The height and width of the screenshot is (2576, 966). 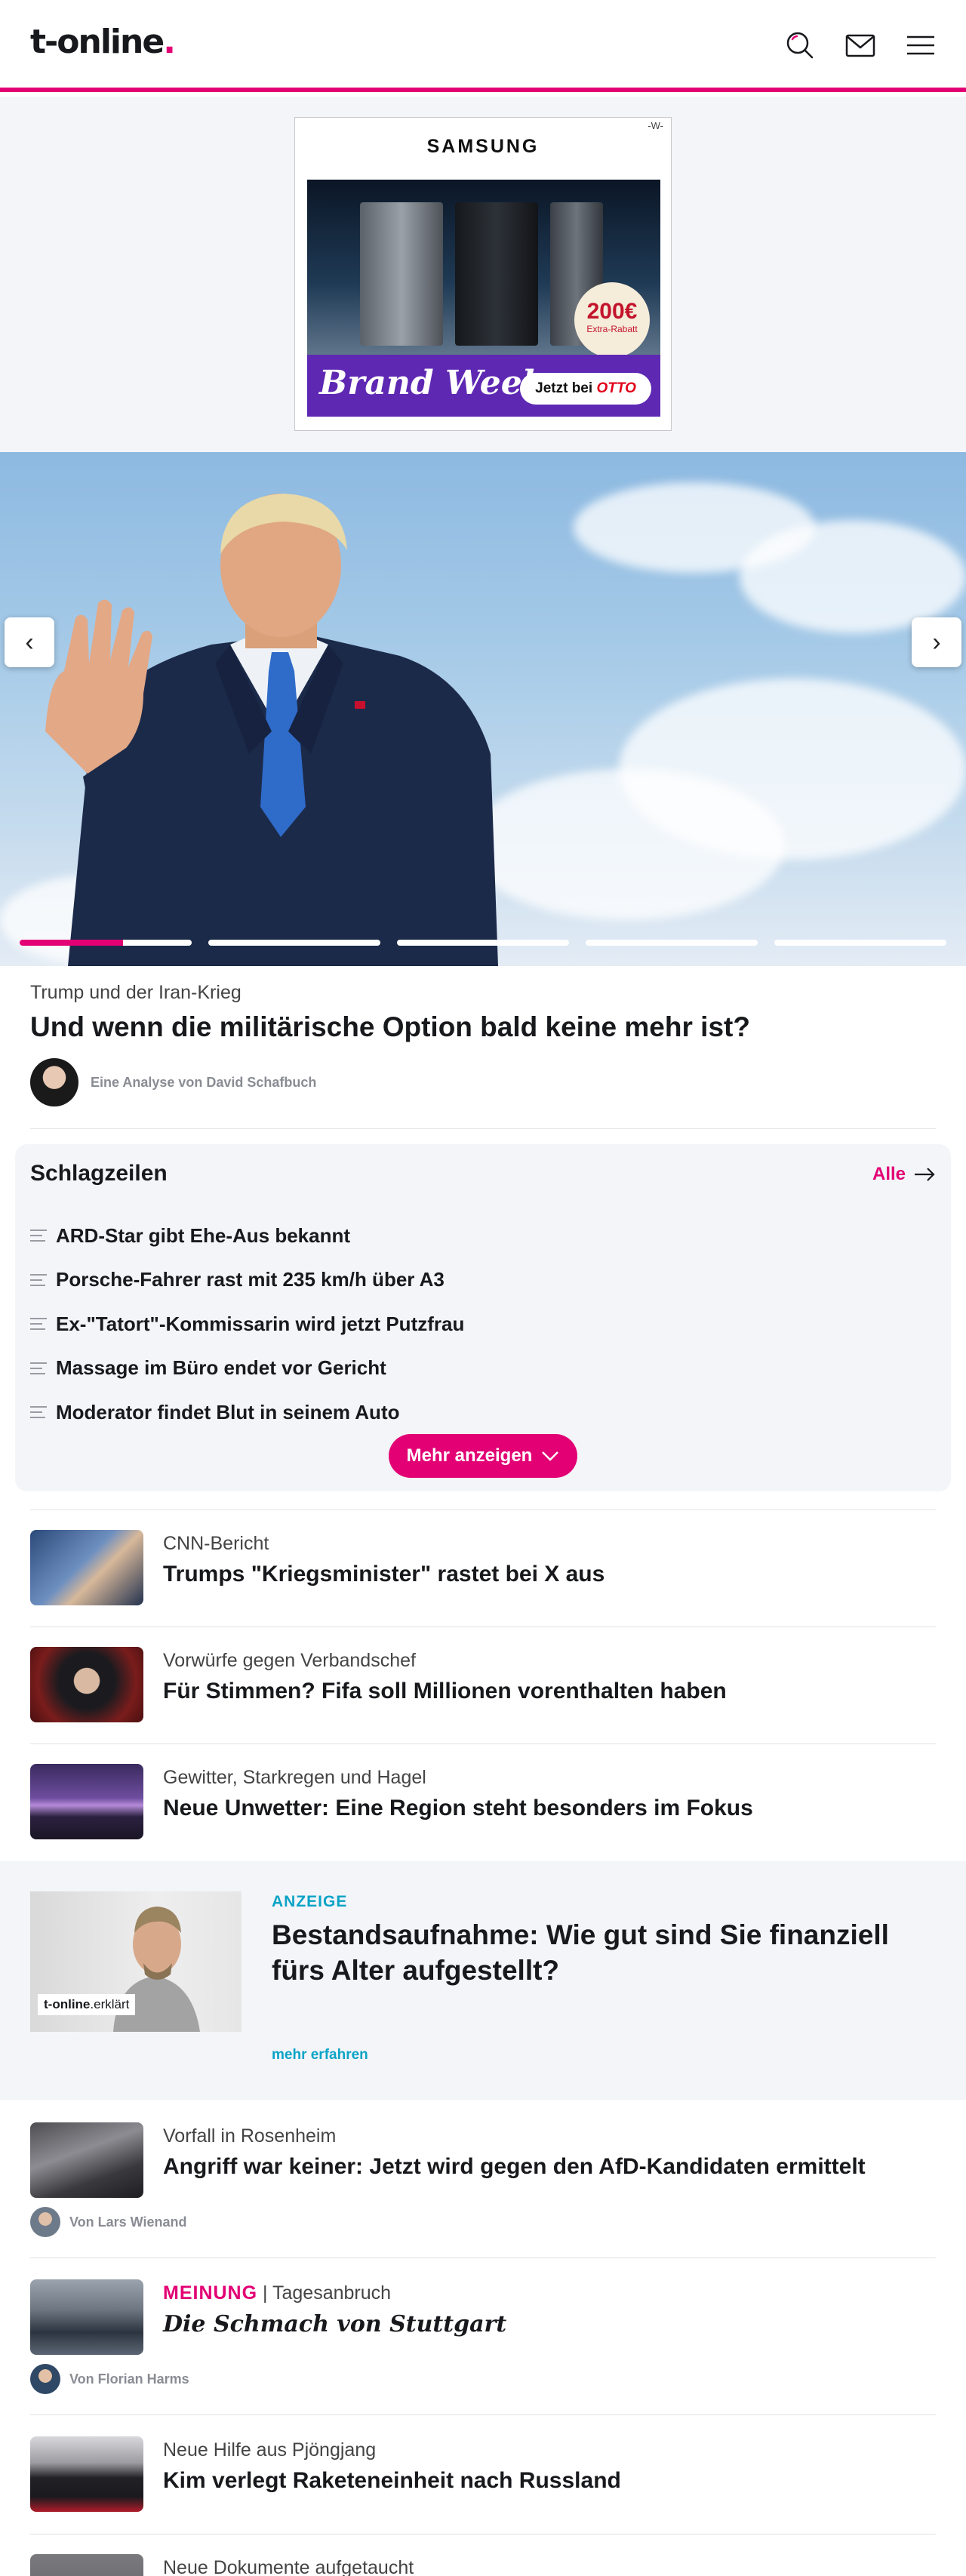 I want to click on teaser-kicker: CNN-Bericht, so click(x=216, y=1543).